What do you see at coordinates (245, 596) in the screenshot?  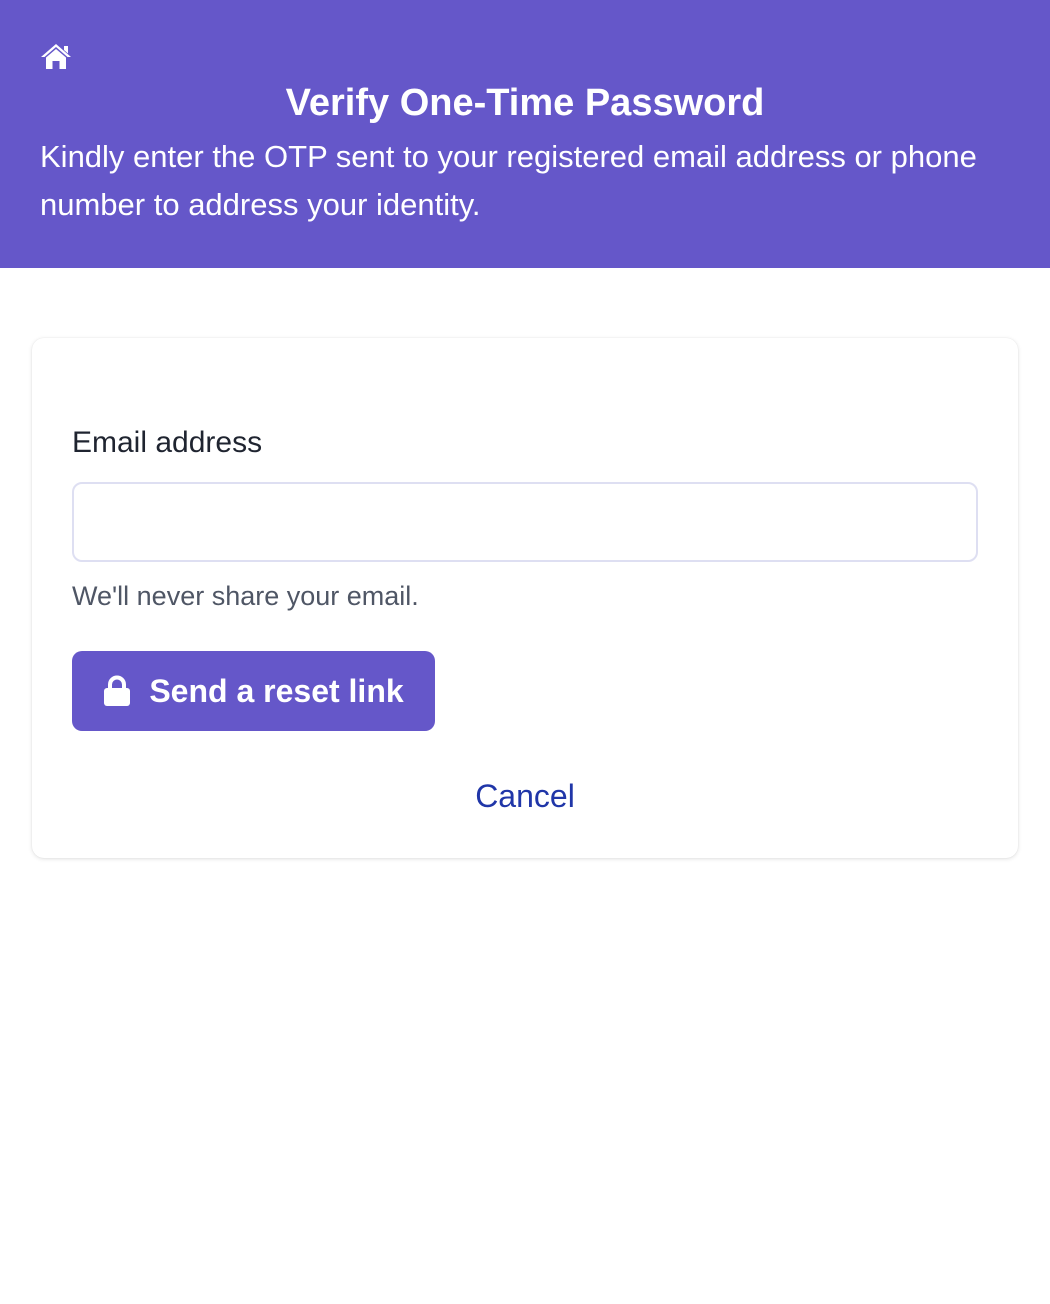 I see `email-help-text: We'll never share your email.` at bounding box center [245, 596].